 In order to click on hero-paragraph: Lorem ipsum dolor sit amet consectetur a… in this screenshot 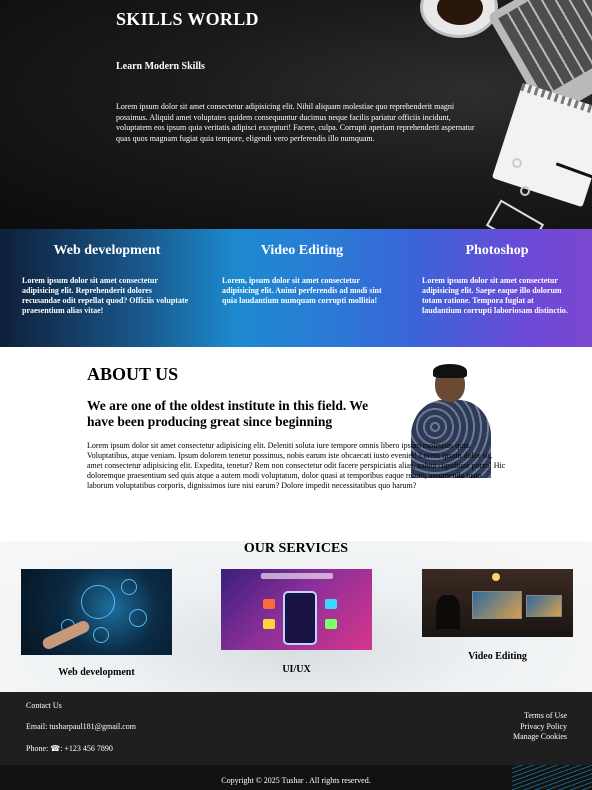, I will do `click(295, 122)`.